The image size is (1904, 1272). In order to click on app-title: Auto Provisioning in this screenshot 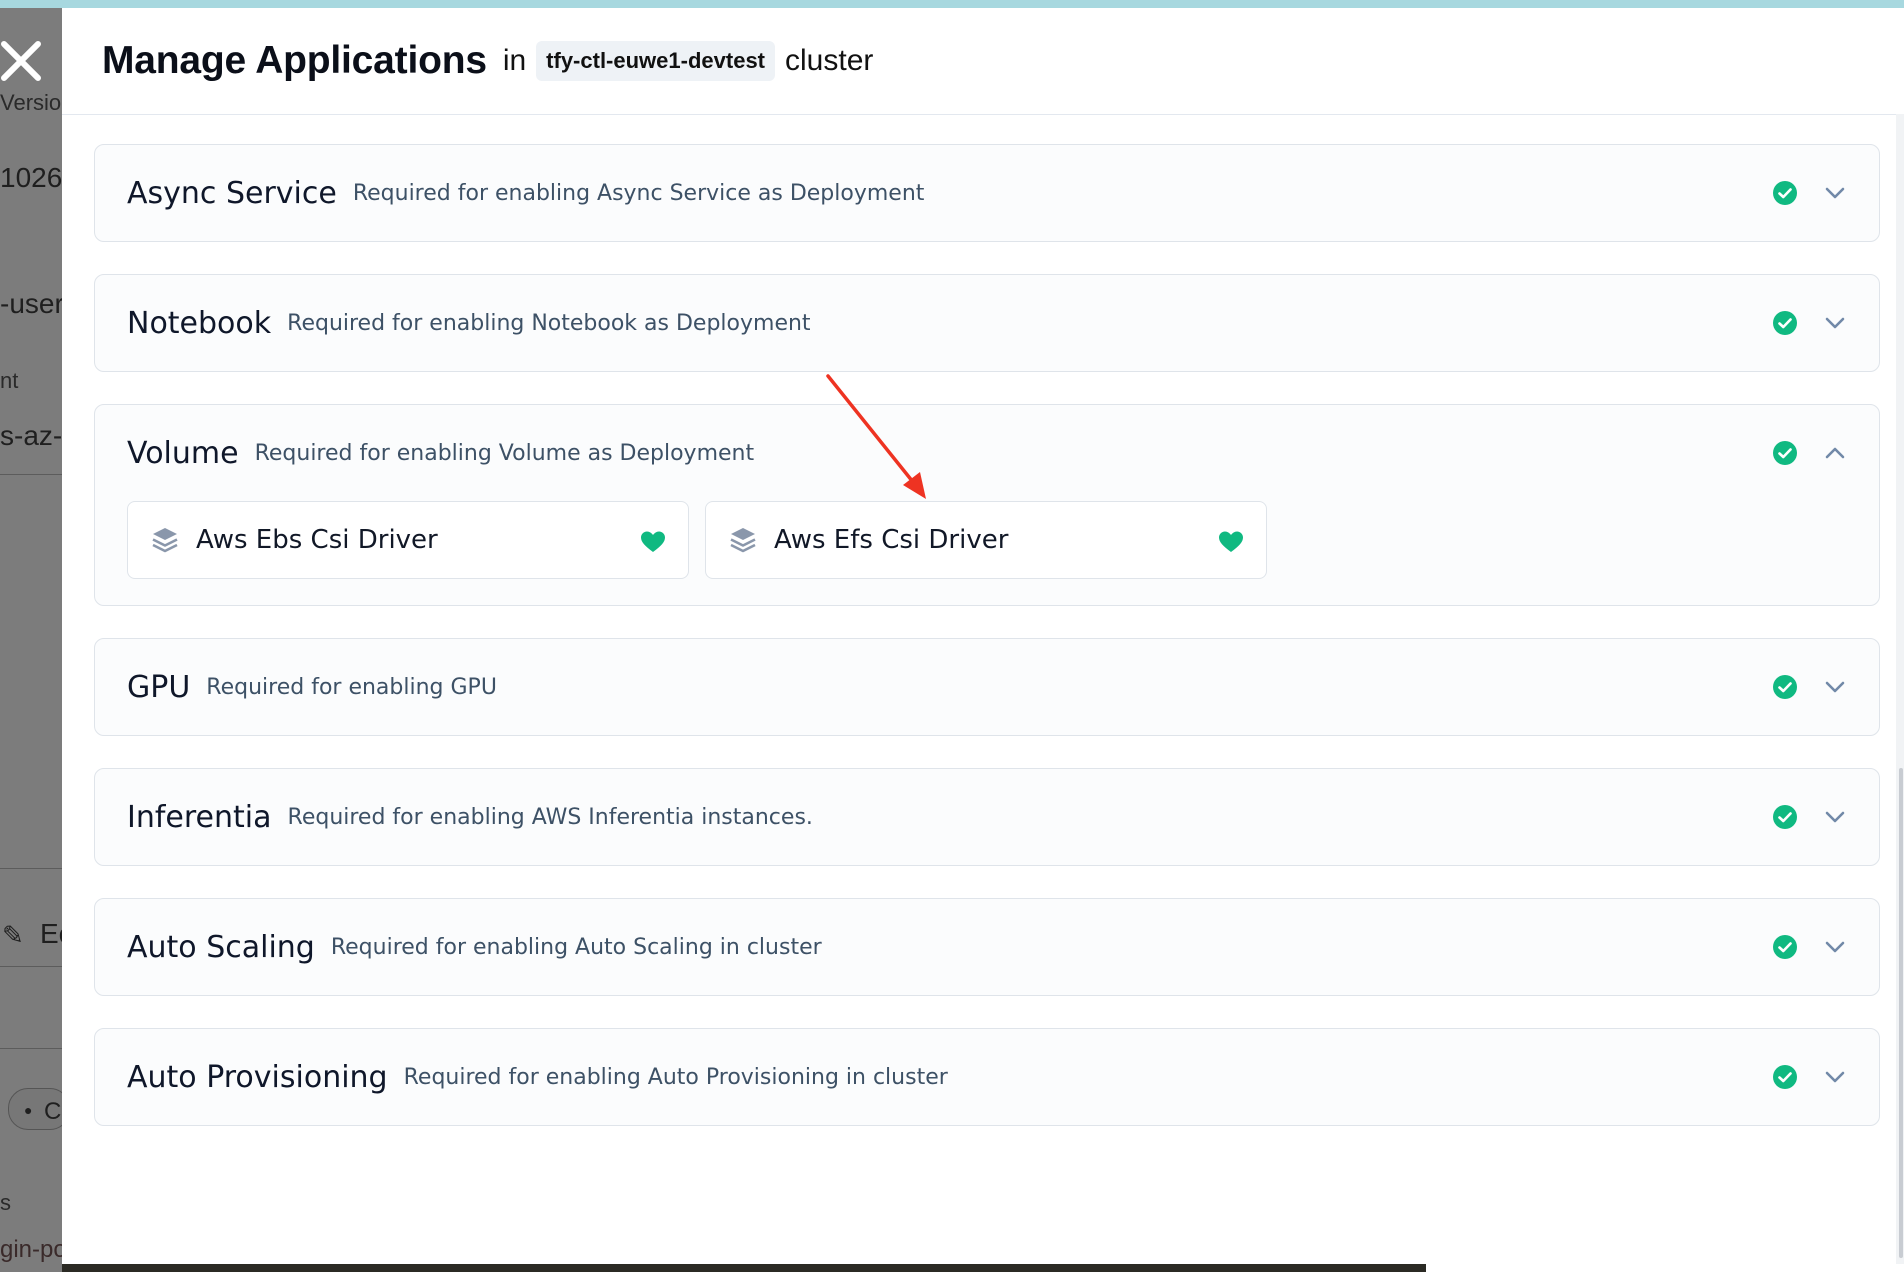, I will do `click(257, 1077)`.